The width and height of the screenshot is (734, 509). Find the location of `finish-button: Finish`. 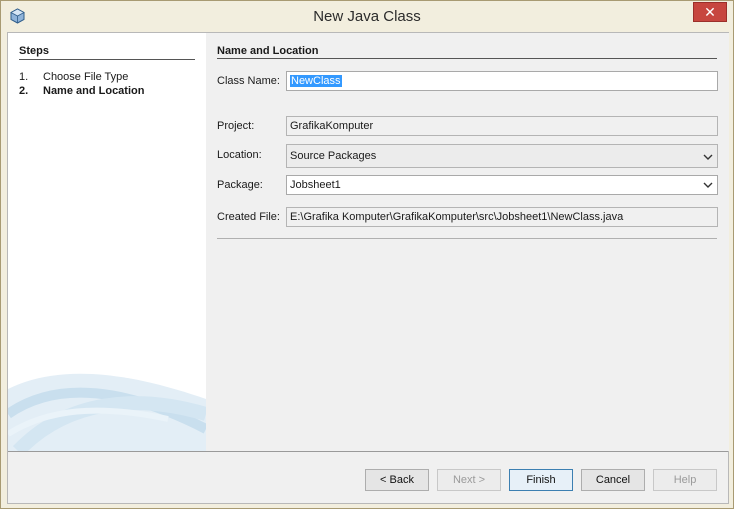

finish-button: Finish is located at coordinates (541, 480).